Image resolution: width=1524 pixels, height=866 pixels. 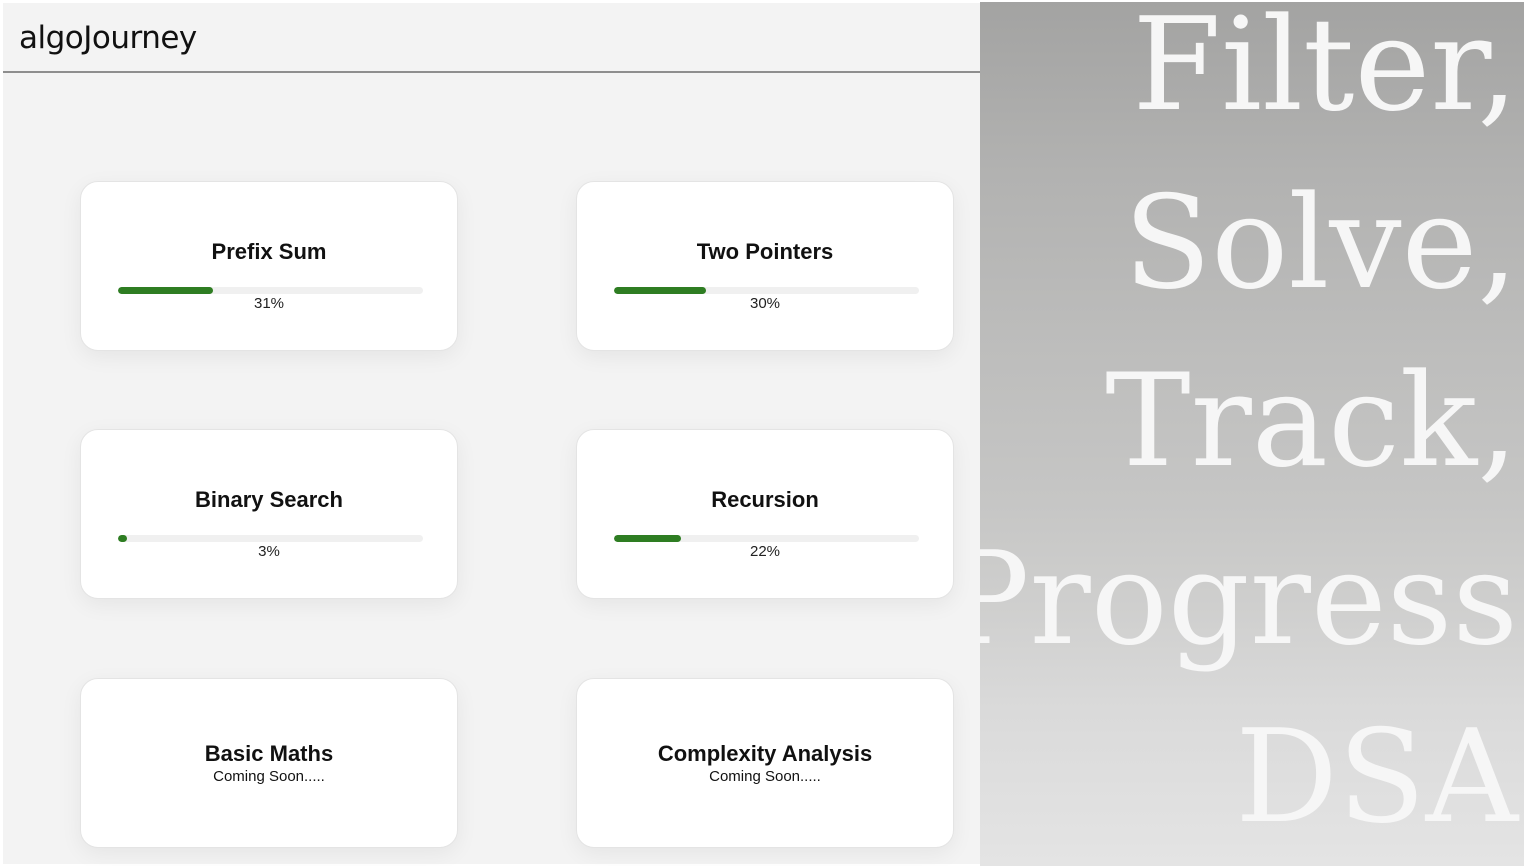 I want to click on progress-percent: 30%, so click(x=765, y=303).